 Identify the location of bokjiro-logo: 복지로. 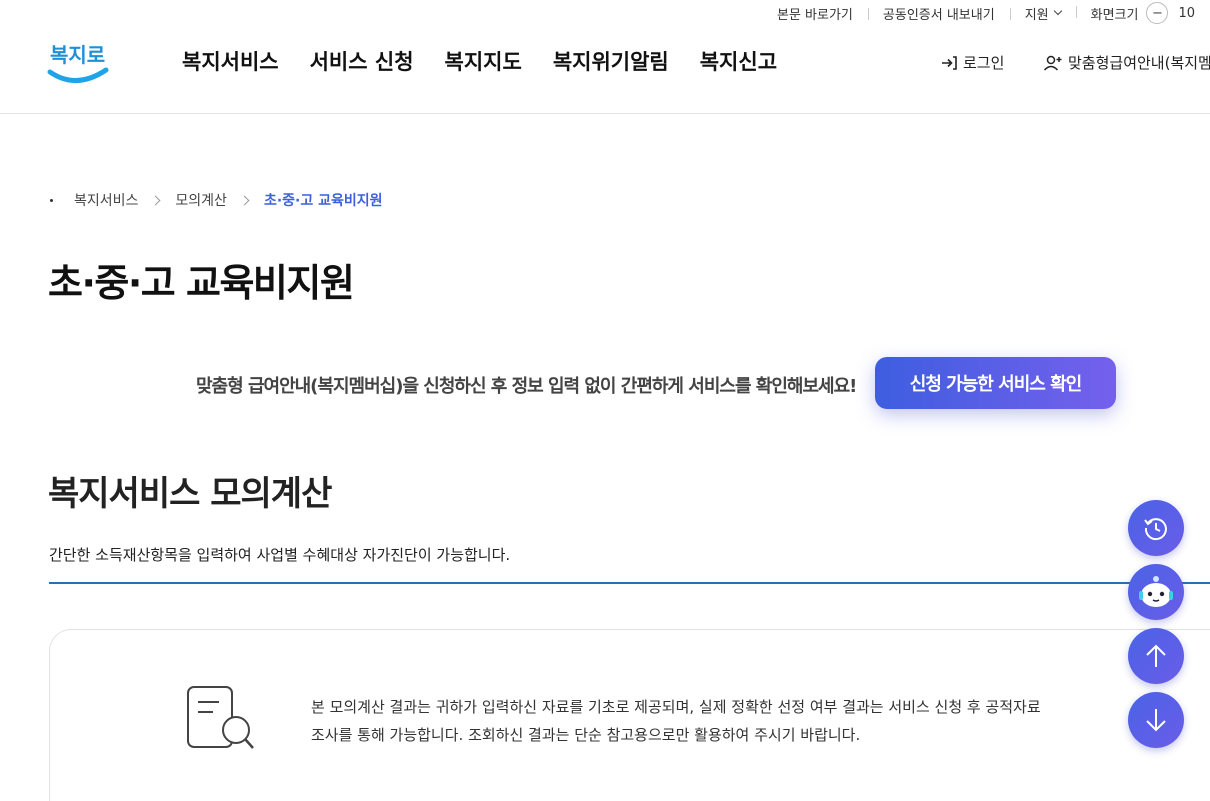
(78, 60).